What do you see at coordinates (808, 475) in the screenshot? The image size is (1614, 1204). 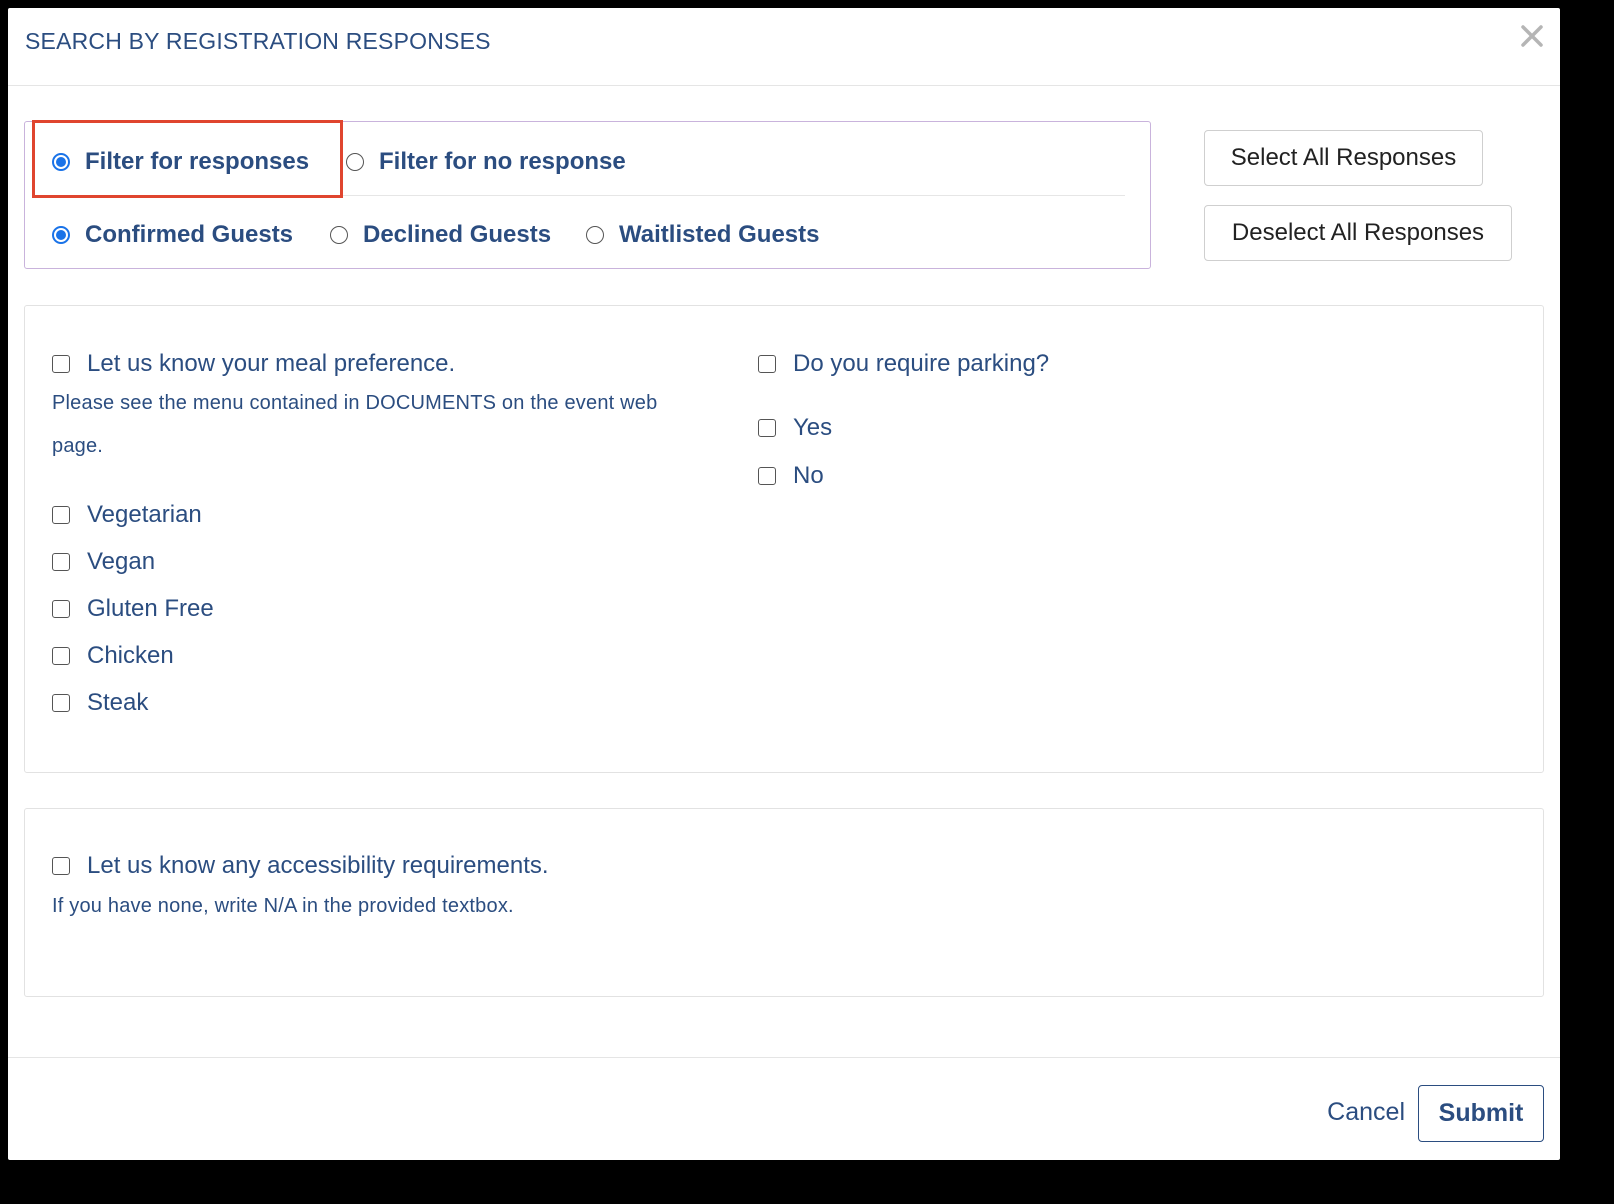 I see `choice-label: No` at bounding box center [808, 475].